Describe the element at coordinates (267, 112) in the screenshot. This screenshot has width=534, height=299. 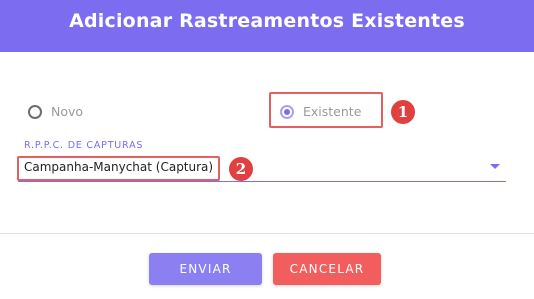
I see `tracking-type-radio-group: Novo Existente` at that location.